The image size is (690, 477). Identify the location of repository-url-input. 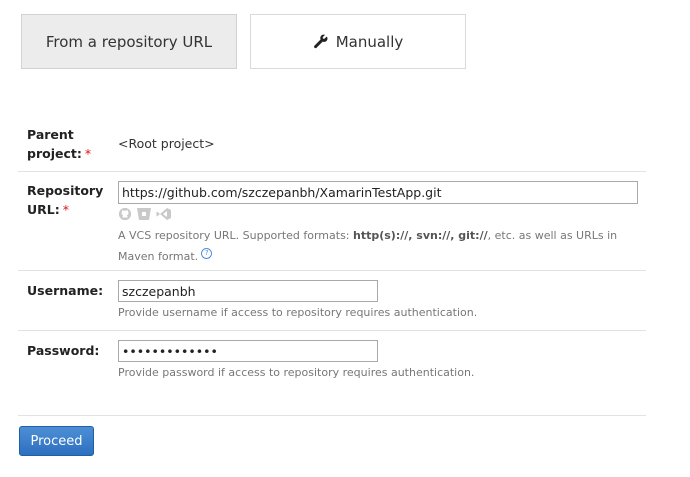
(378, 192).